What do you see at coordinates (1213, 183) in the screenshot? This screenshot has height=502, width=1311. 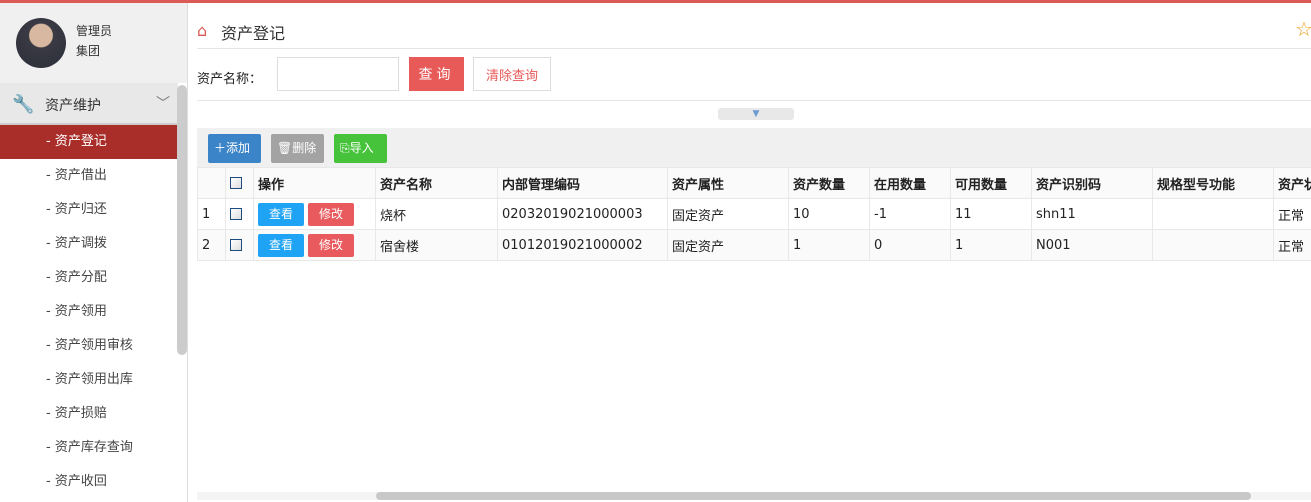 I see `column-header: 规格型号功能` at bounding box center [1213, 183].